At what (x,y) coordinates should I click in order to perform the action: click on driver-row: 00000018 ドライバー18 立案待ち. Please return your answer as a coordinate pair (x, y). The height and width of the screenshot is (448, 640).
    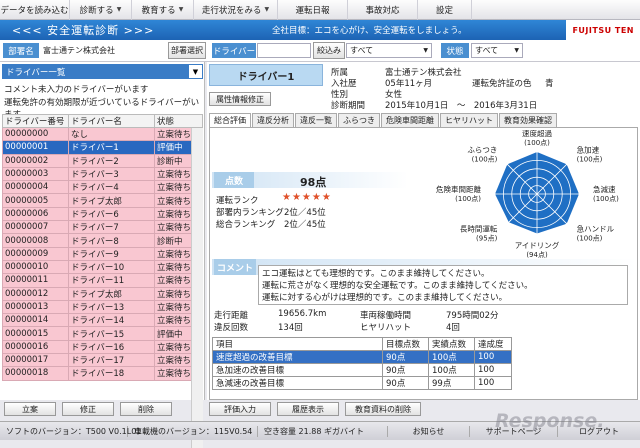
    Looking at the image, I should click on (102, 373).